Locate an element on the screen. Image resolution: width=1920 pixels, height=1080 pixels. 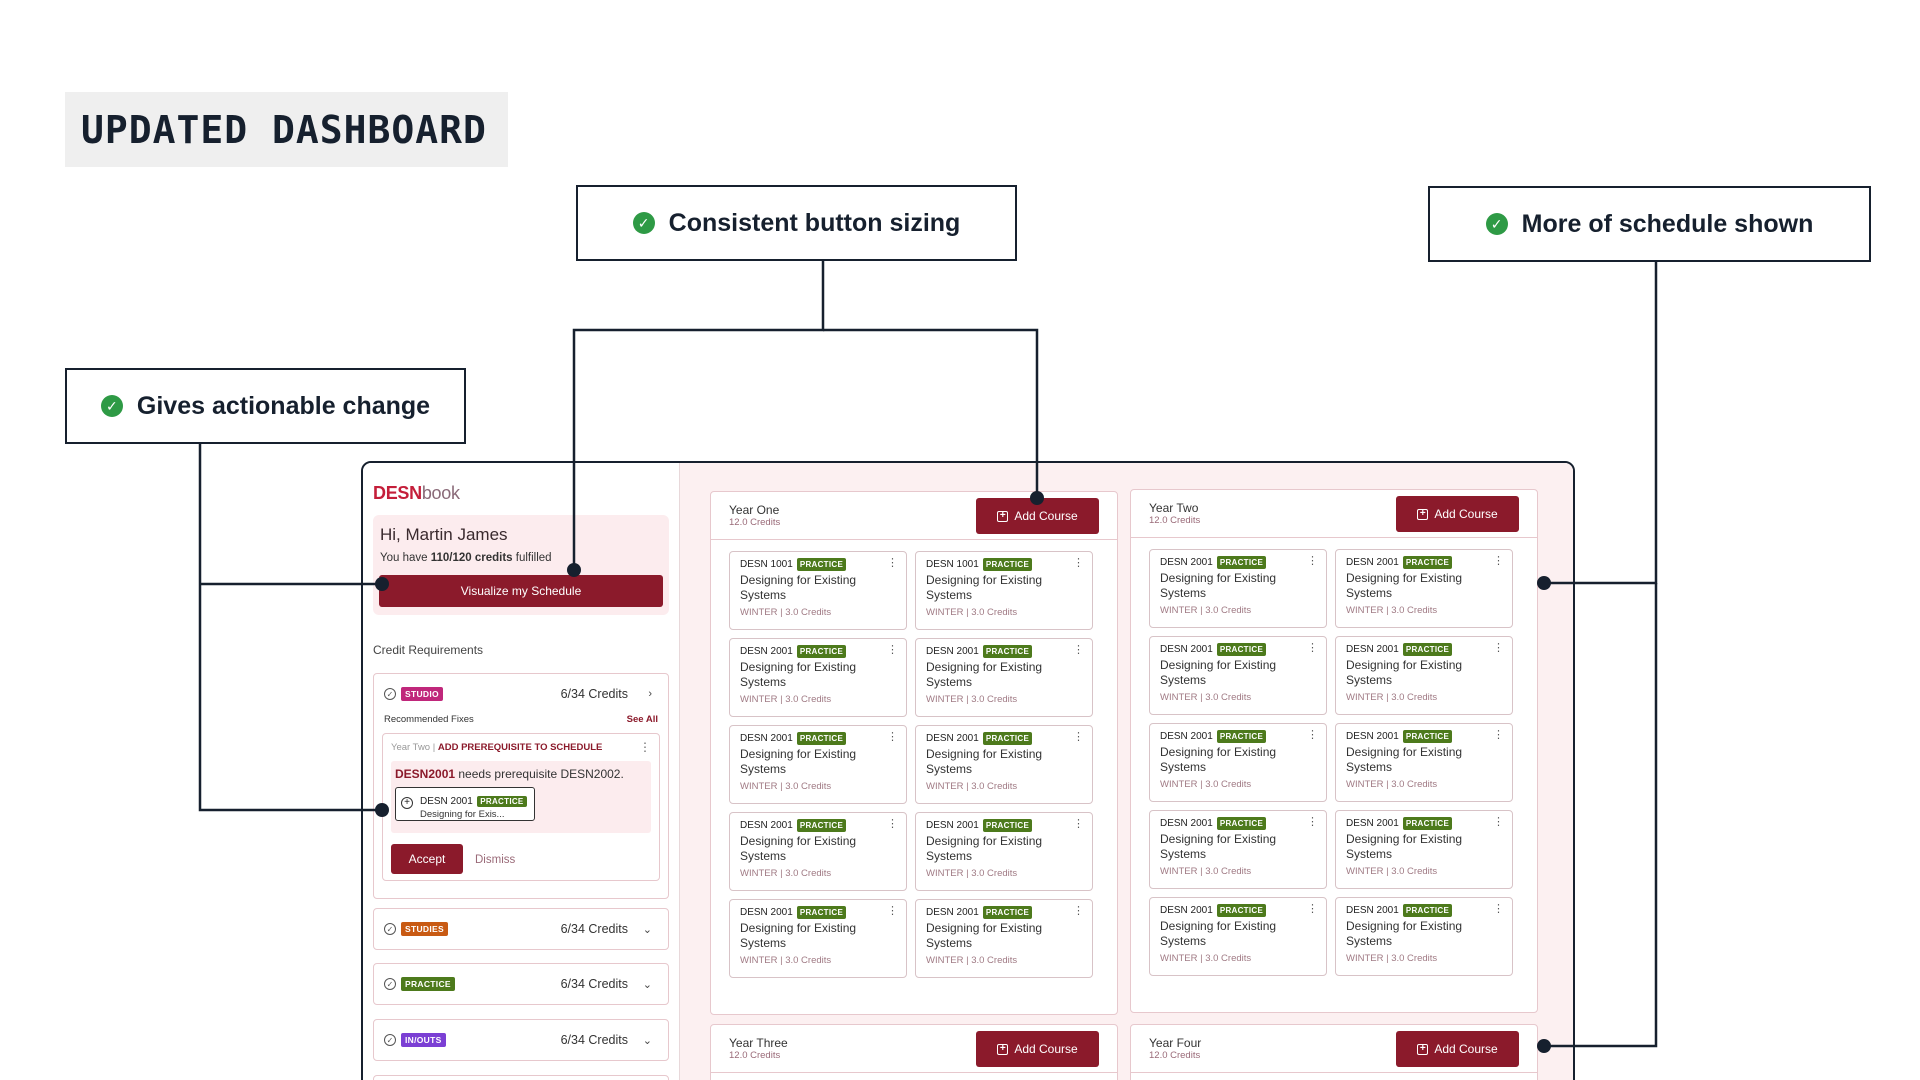
requirement-card-studies: ✓ STUDIES 6/34 Credits ⌄ is located at coordinates (521, 929).